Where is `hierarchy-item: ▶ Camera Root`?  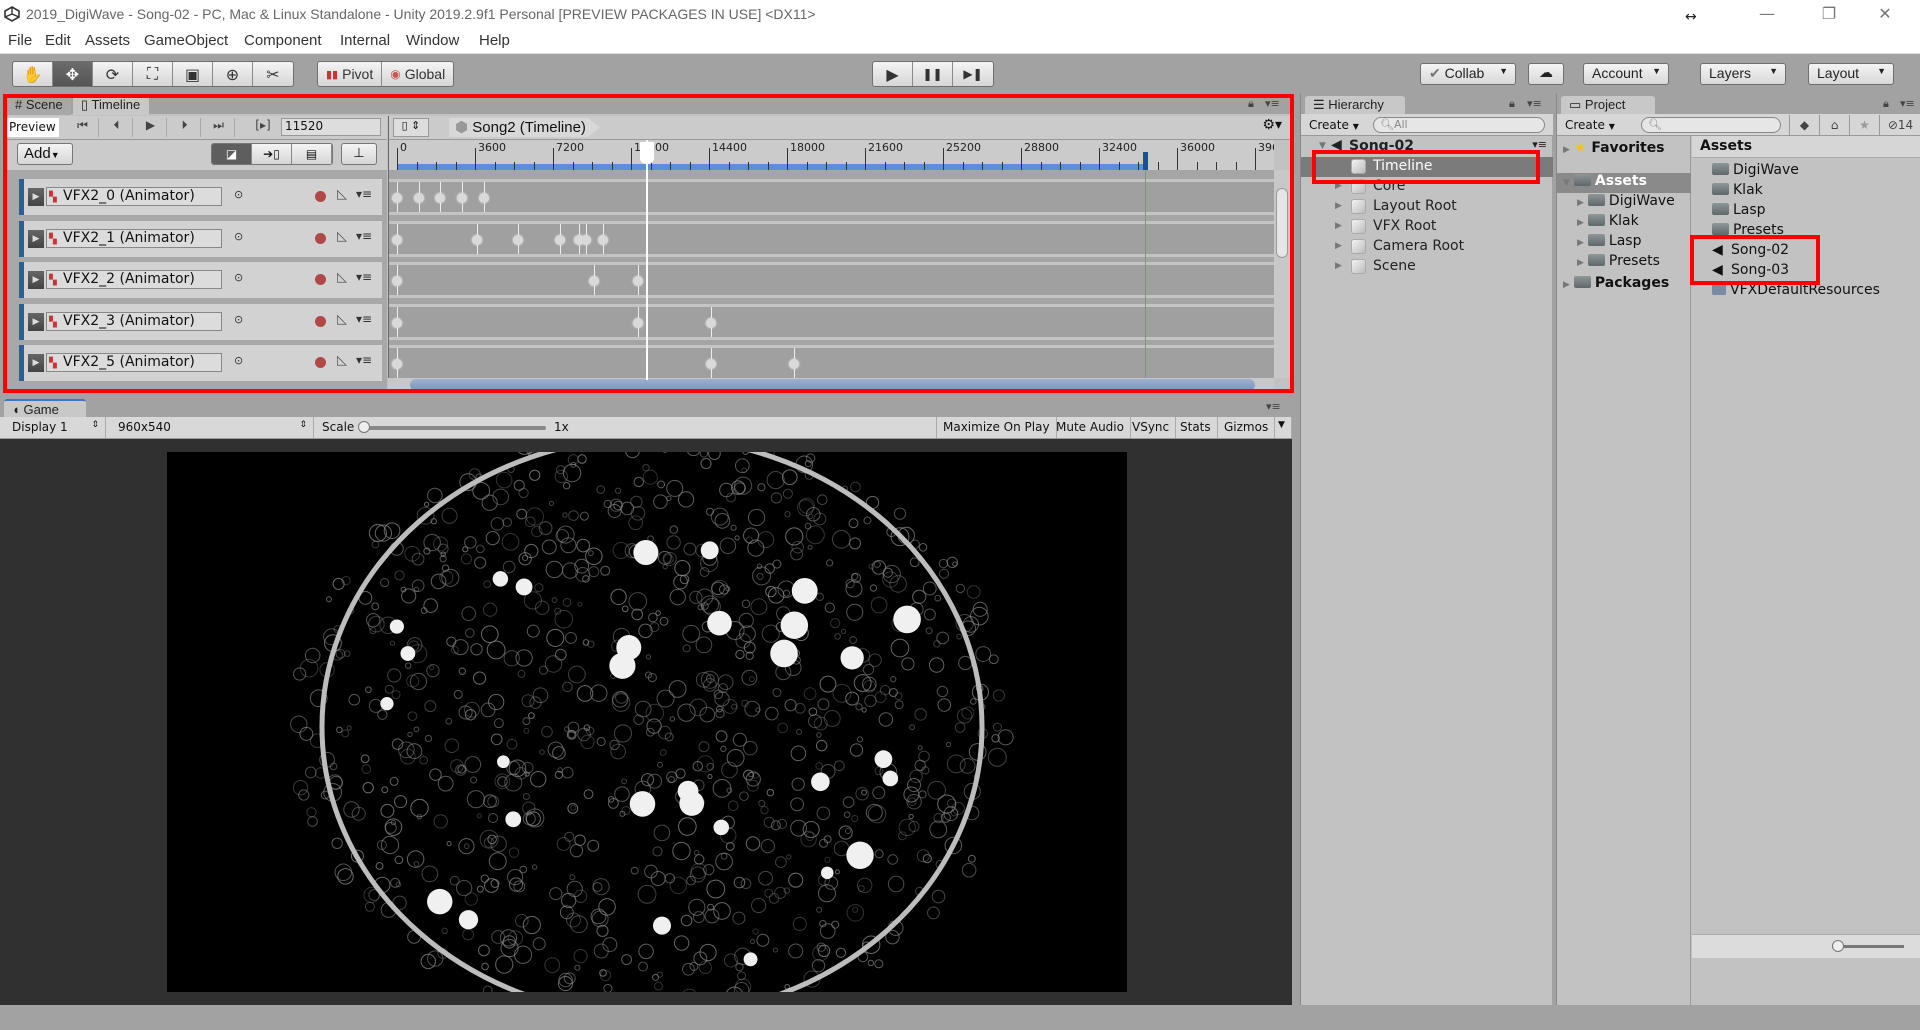 hierarchy-item: ▶ Camera Root is located at coordinates (1427, 247).